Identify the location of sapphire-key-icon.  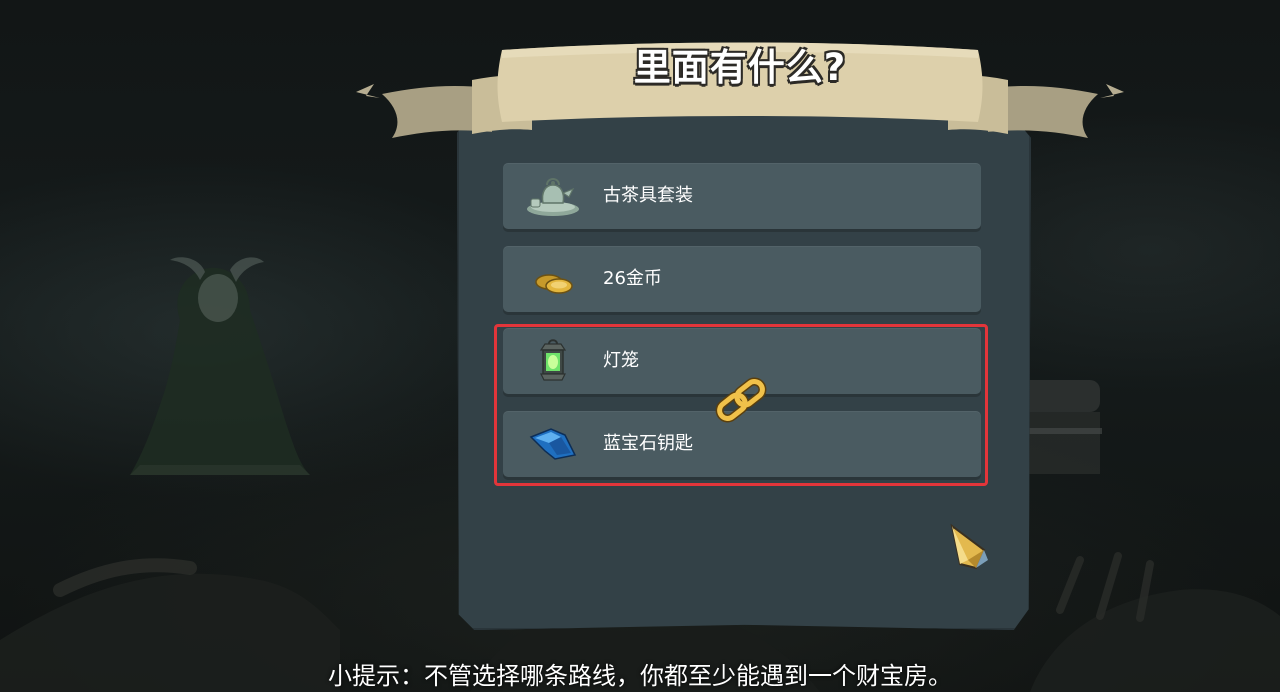
(553, 444).